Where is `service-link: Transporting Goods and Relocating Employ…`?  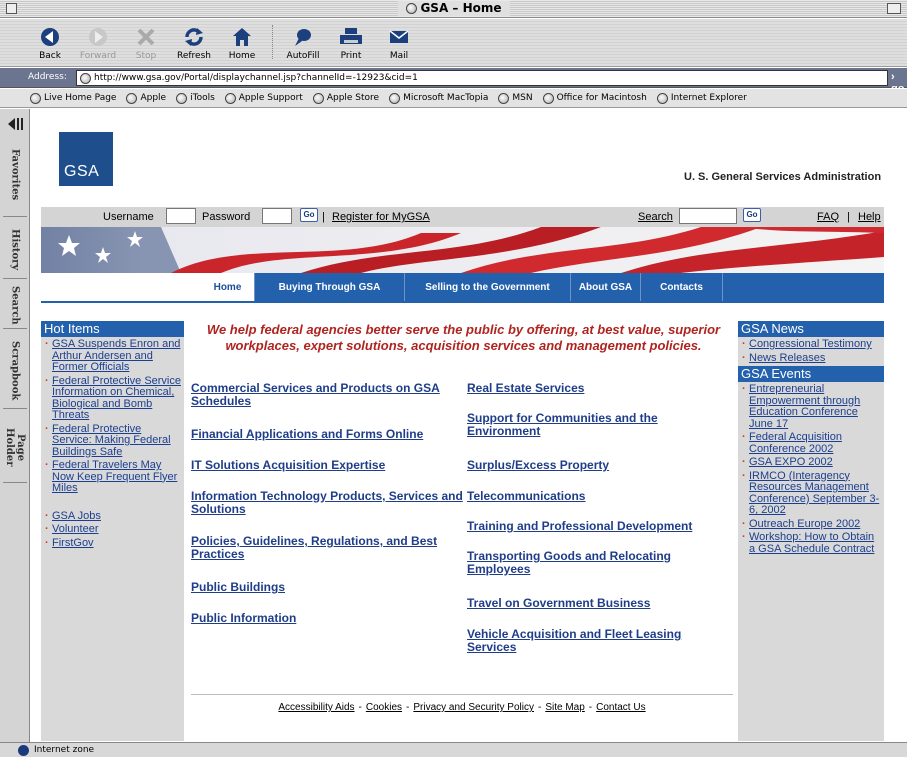
service-link: Transporting Goods and Relocating Employ… is located at coordinates (598, 563).